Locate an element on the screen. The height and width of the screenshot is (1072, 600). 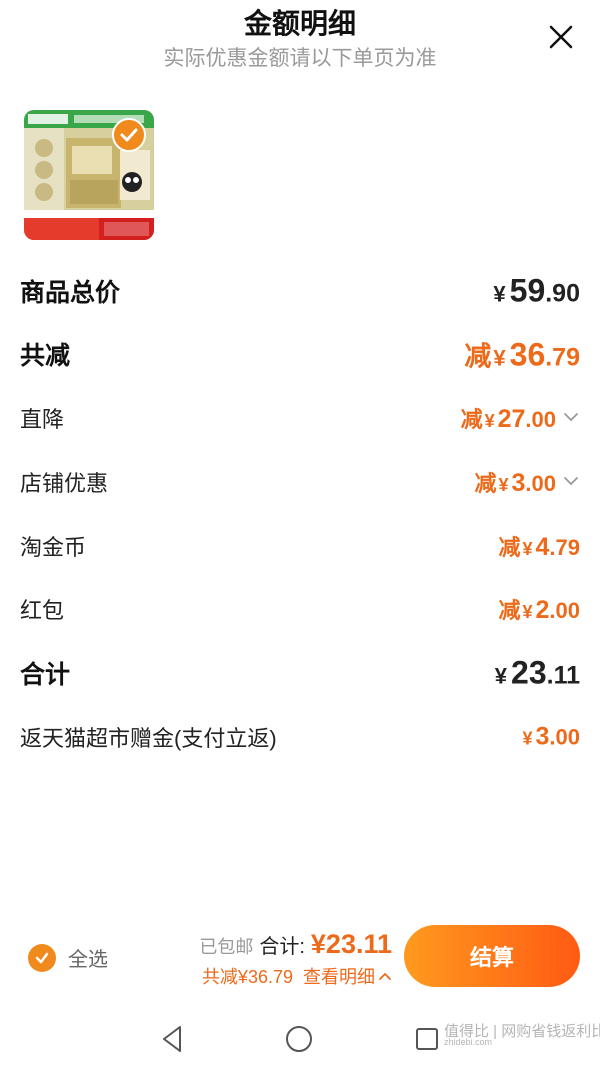
selected-check-icon is located at coordinates (129, 135).